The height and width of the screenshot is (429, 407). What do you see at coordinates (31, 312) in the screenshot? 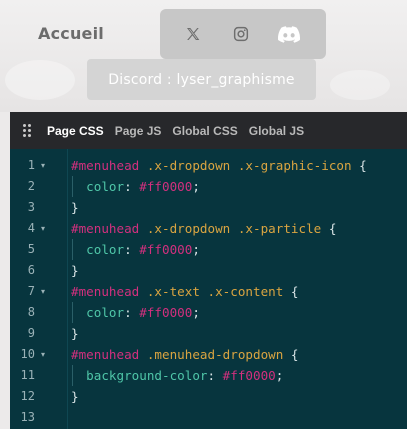
I see `line-number: 8` at bounding box center [31, 312].